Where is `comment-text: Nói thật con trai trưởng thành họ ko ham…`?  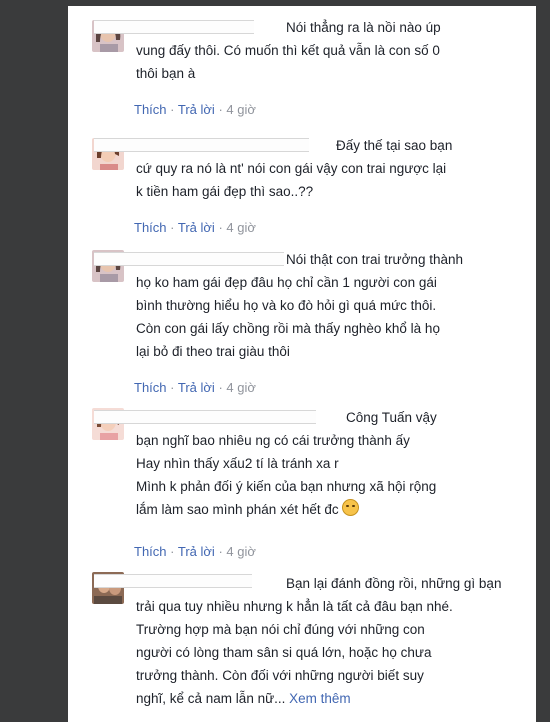
comment-text: Nói thật con trai trưởng thành họ ko ham… is located at coordinates (331, 305).